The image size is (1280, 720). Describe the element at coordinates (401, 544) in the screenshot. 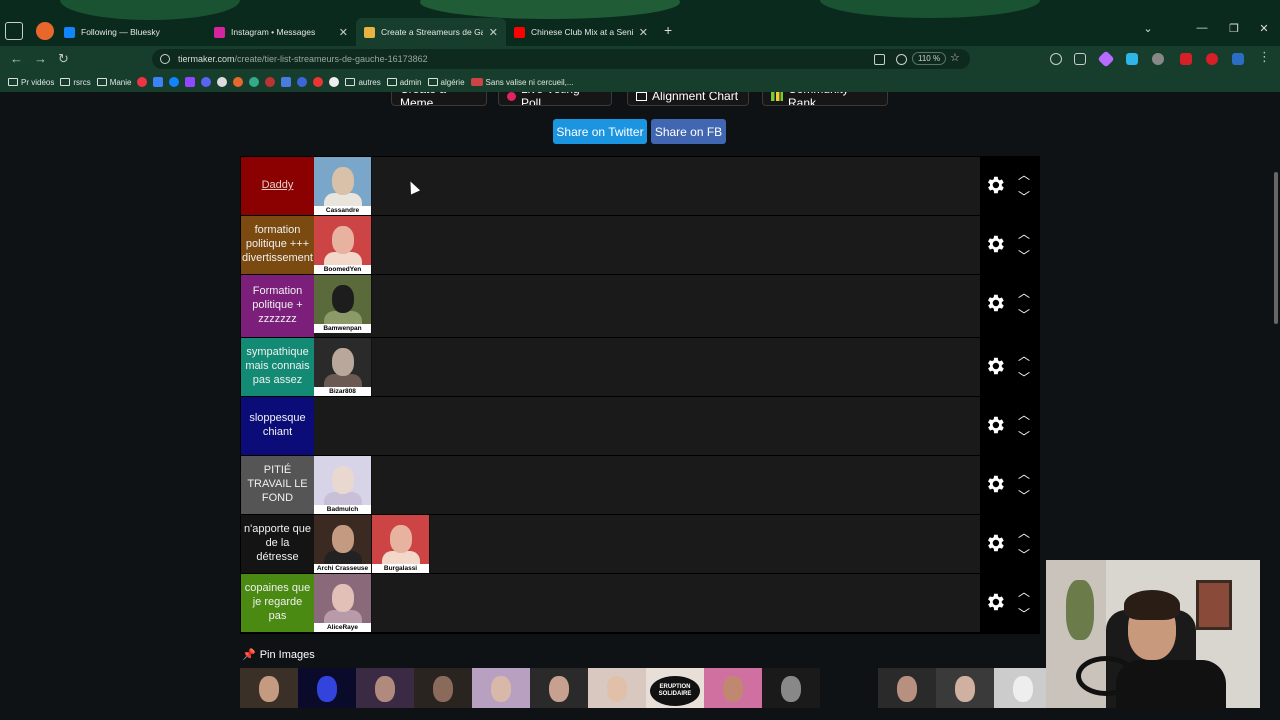

I see `streamer-tile: Burgalassi` at that location.